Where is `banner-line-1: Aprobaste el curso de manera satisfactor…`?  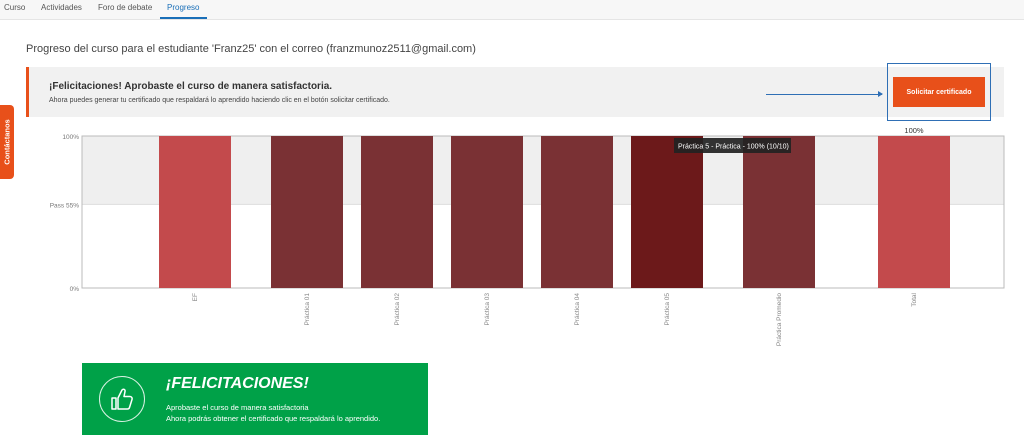
banner-line-1: Aprobaste el curso de manera satisfactor… is located at coordinates (237, 407).